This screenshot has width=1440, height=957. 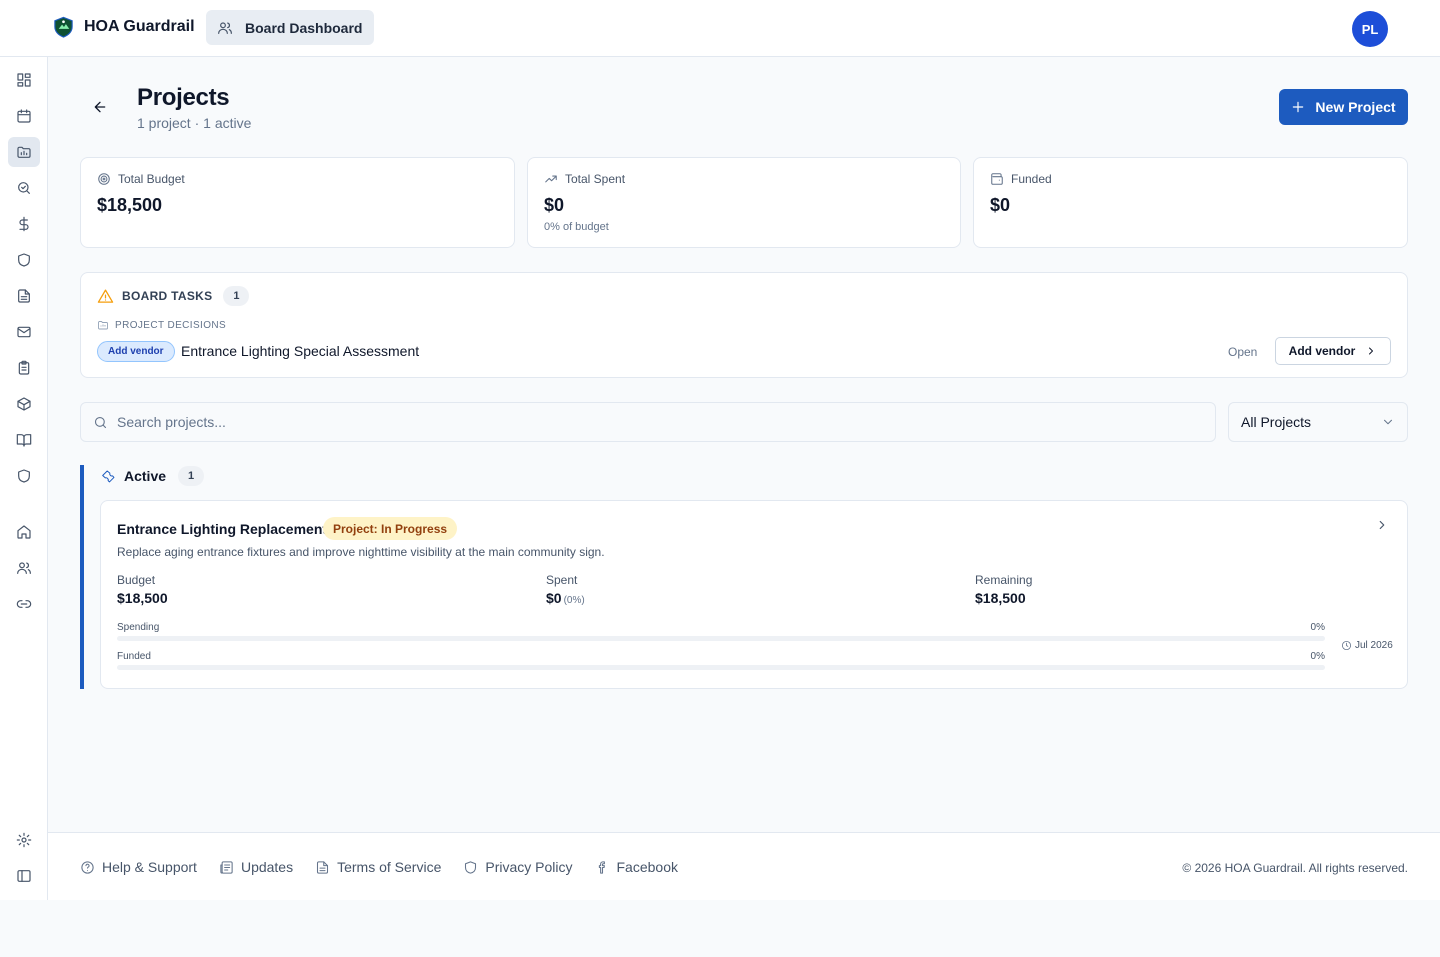 I want to click on sidebar-item-calendar, so click(x=24, y=116).